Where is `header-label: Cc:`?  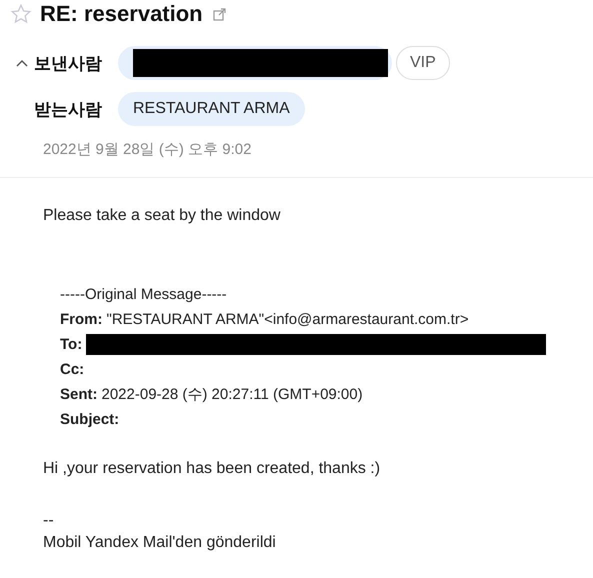 header-label: Cc: is located at coordinates (72, 370).